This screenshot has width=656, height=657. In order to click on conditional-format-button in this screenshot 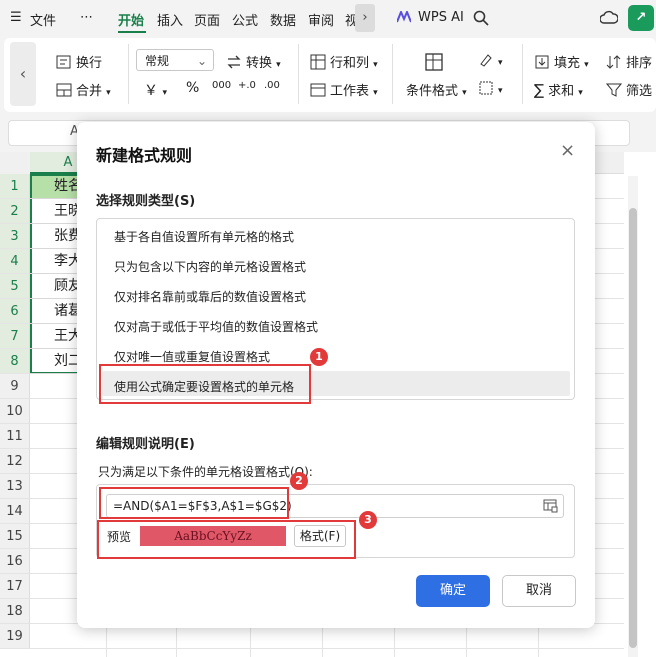, I will do `click(434, 64)`.